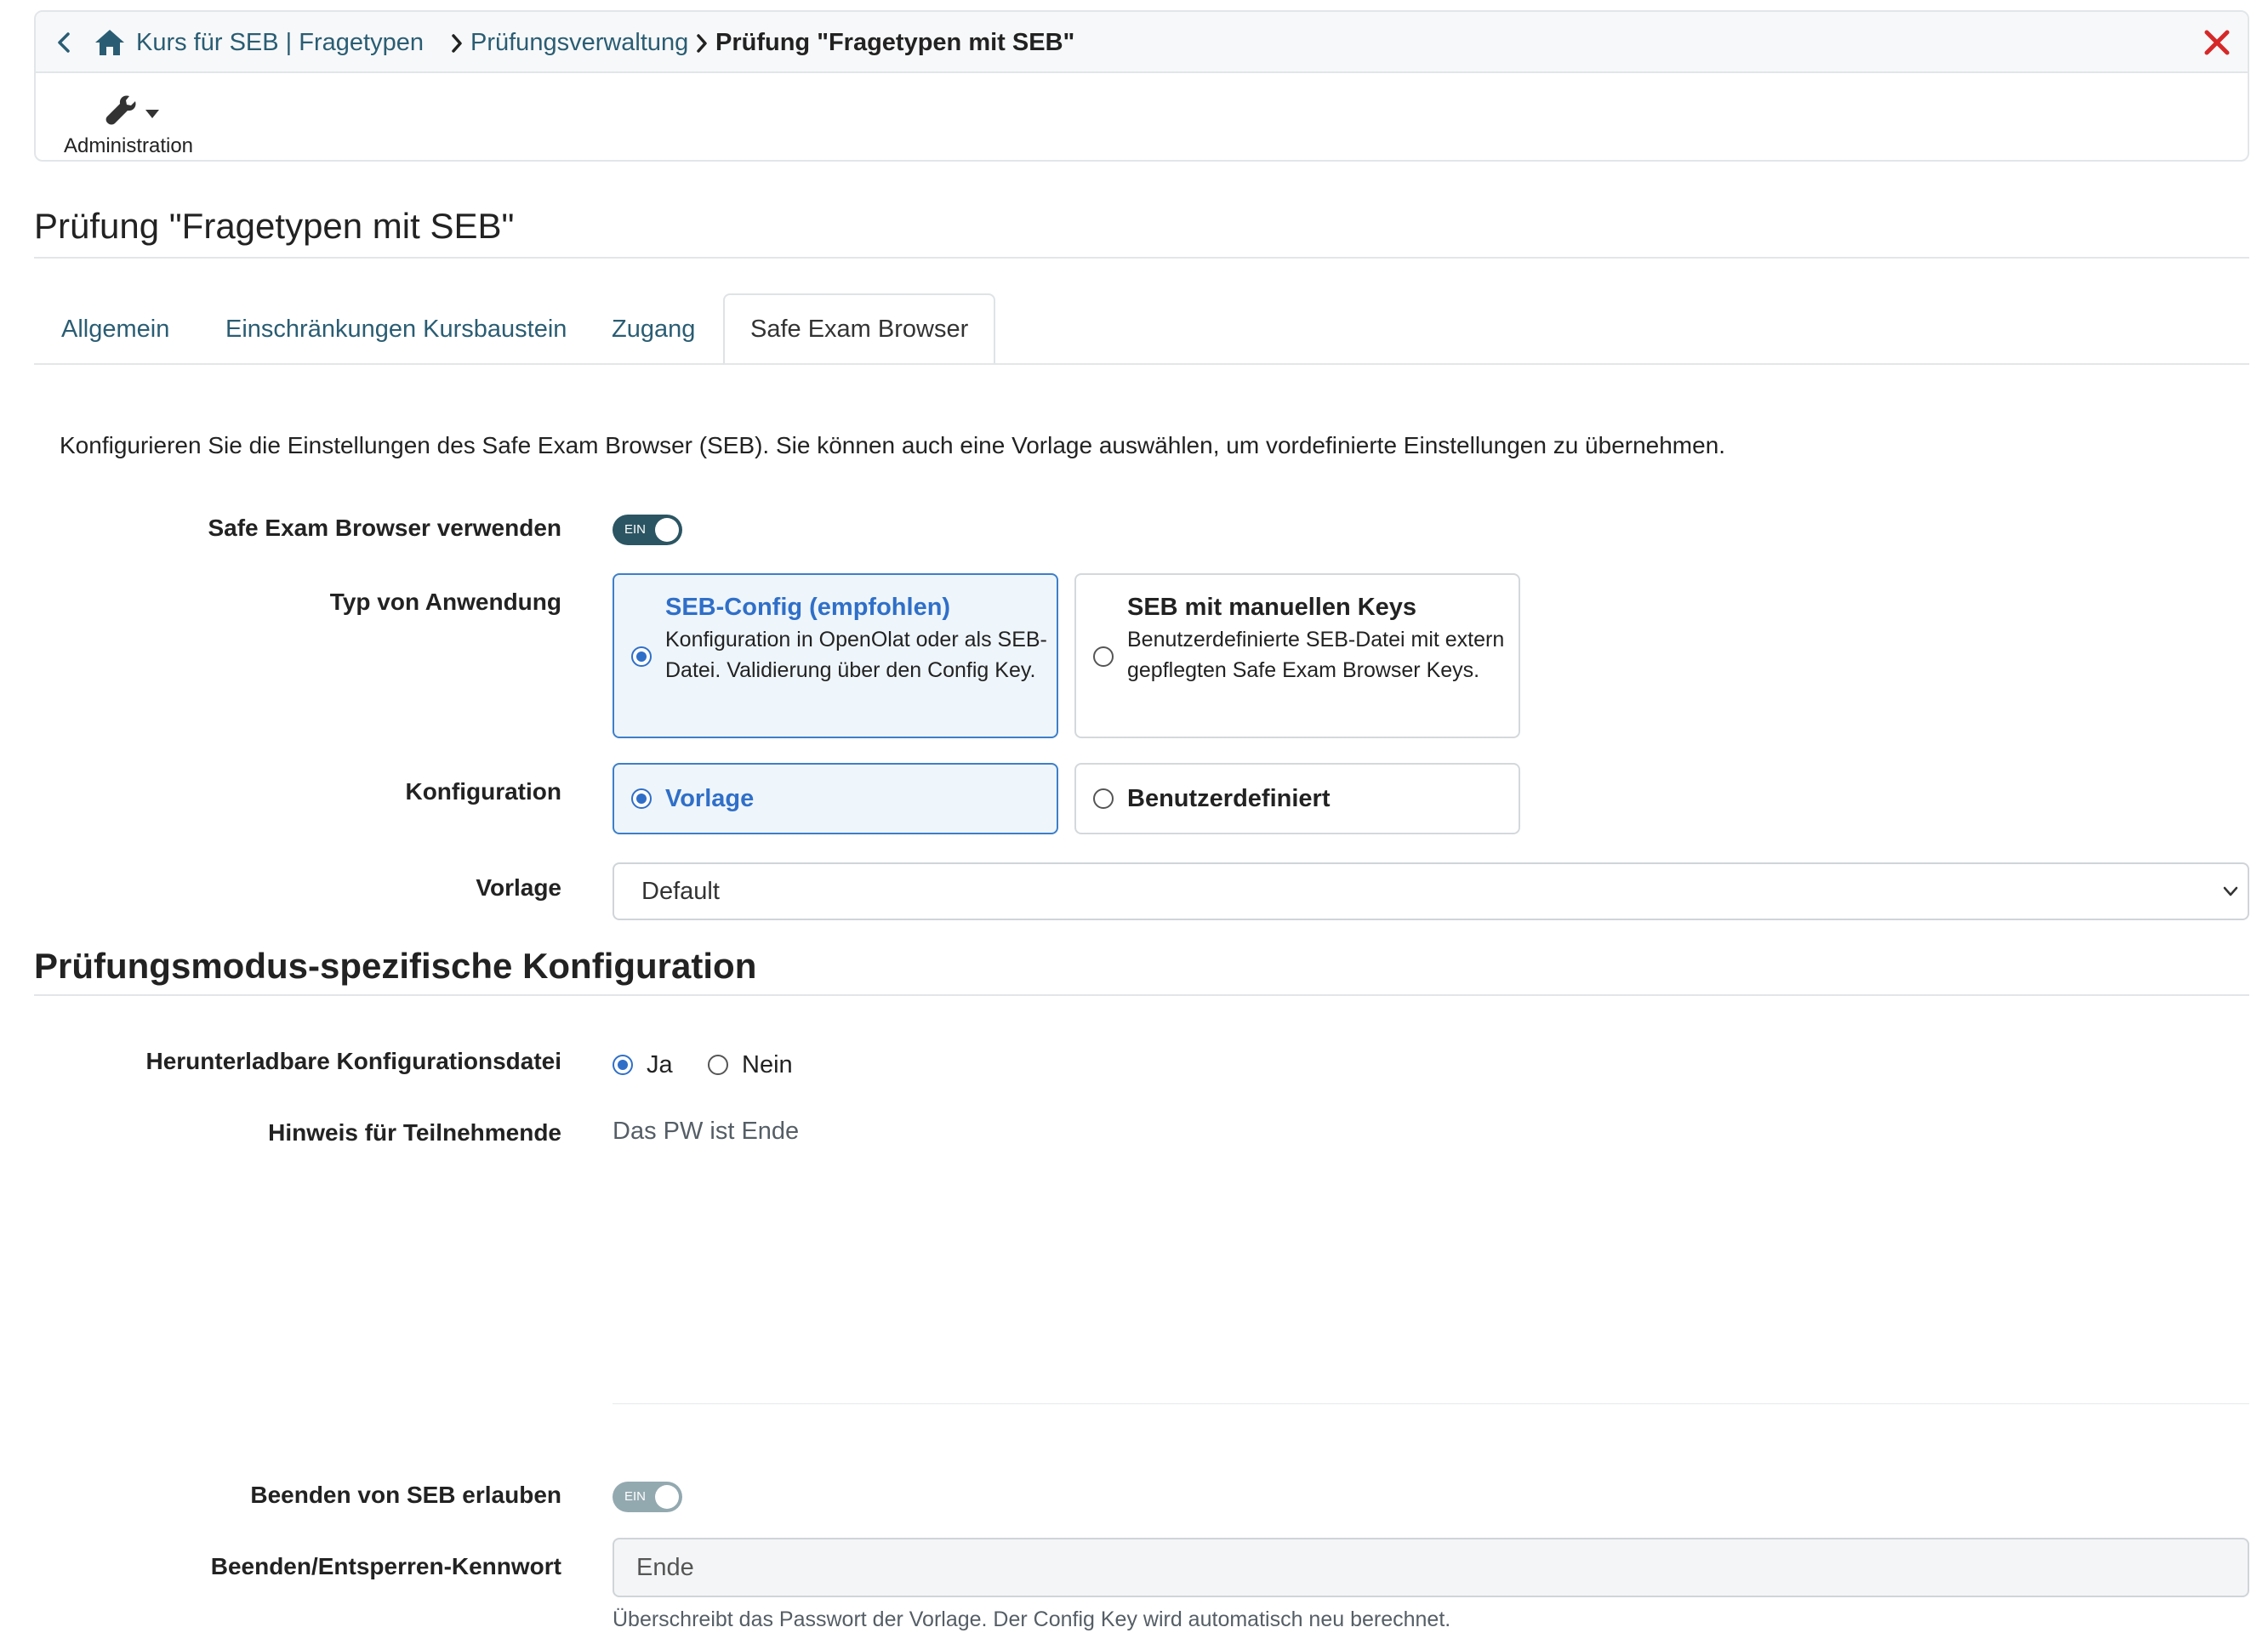 Image resolution: width=2268 pixels, height=1633 pixels. I want to click on administration-button: Administration, so click(128, 120).